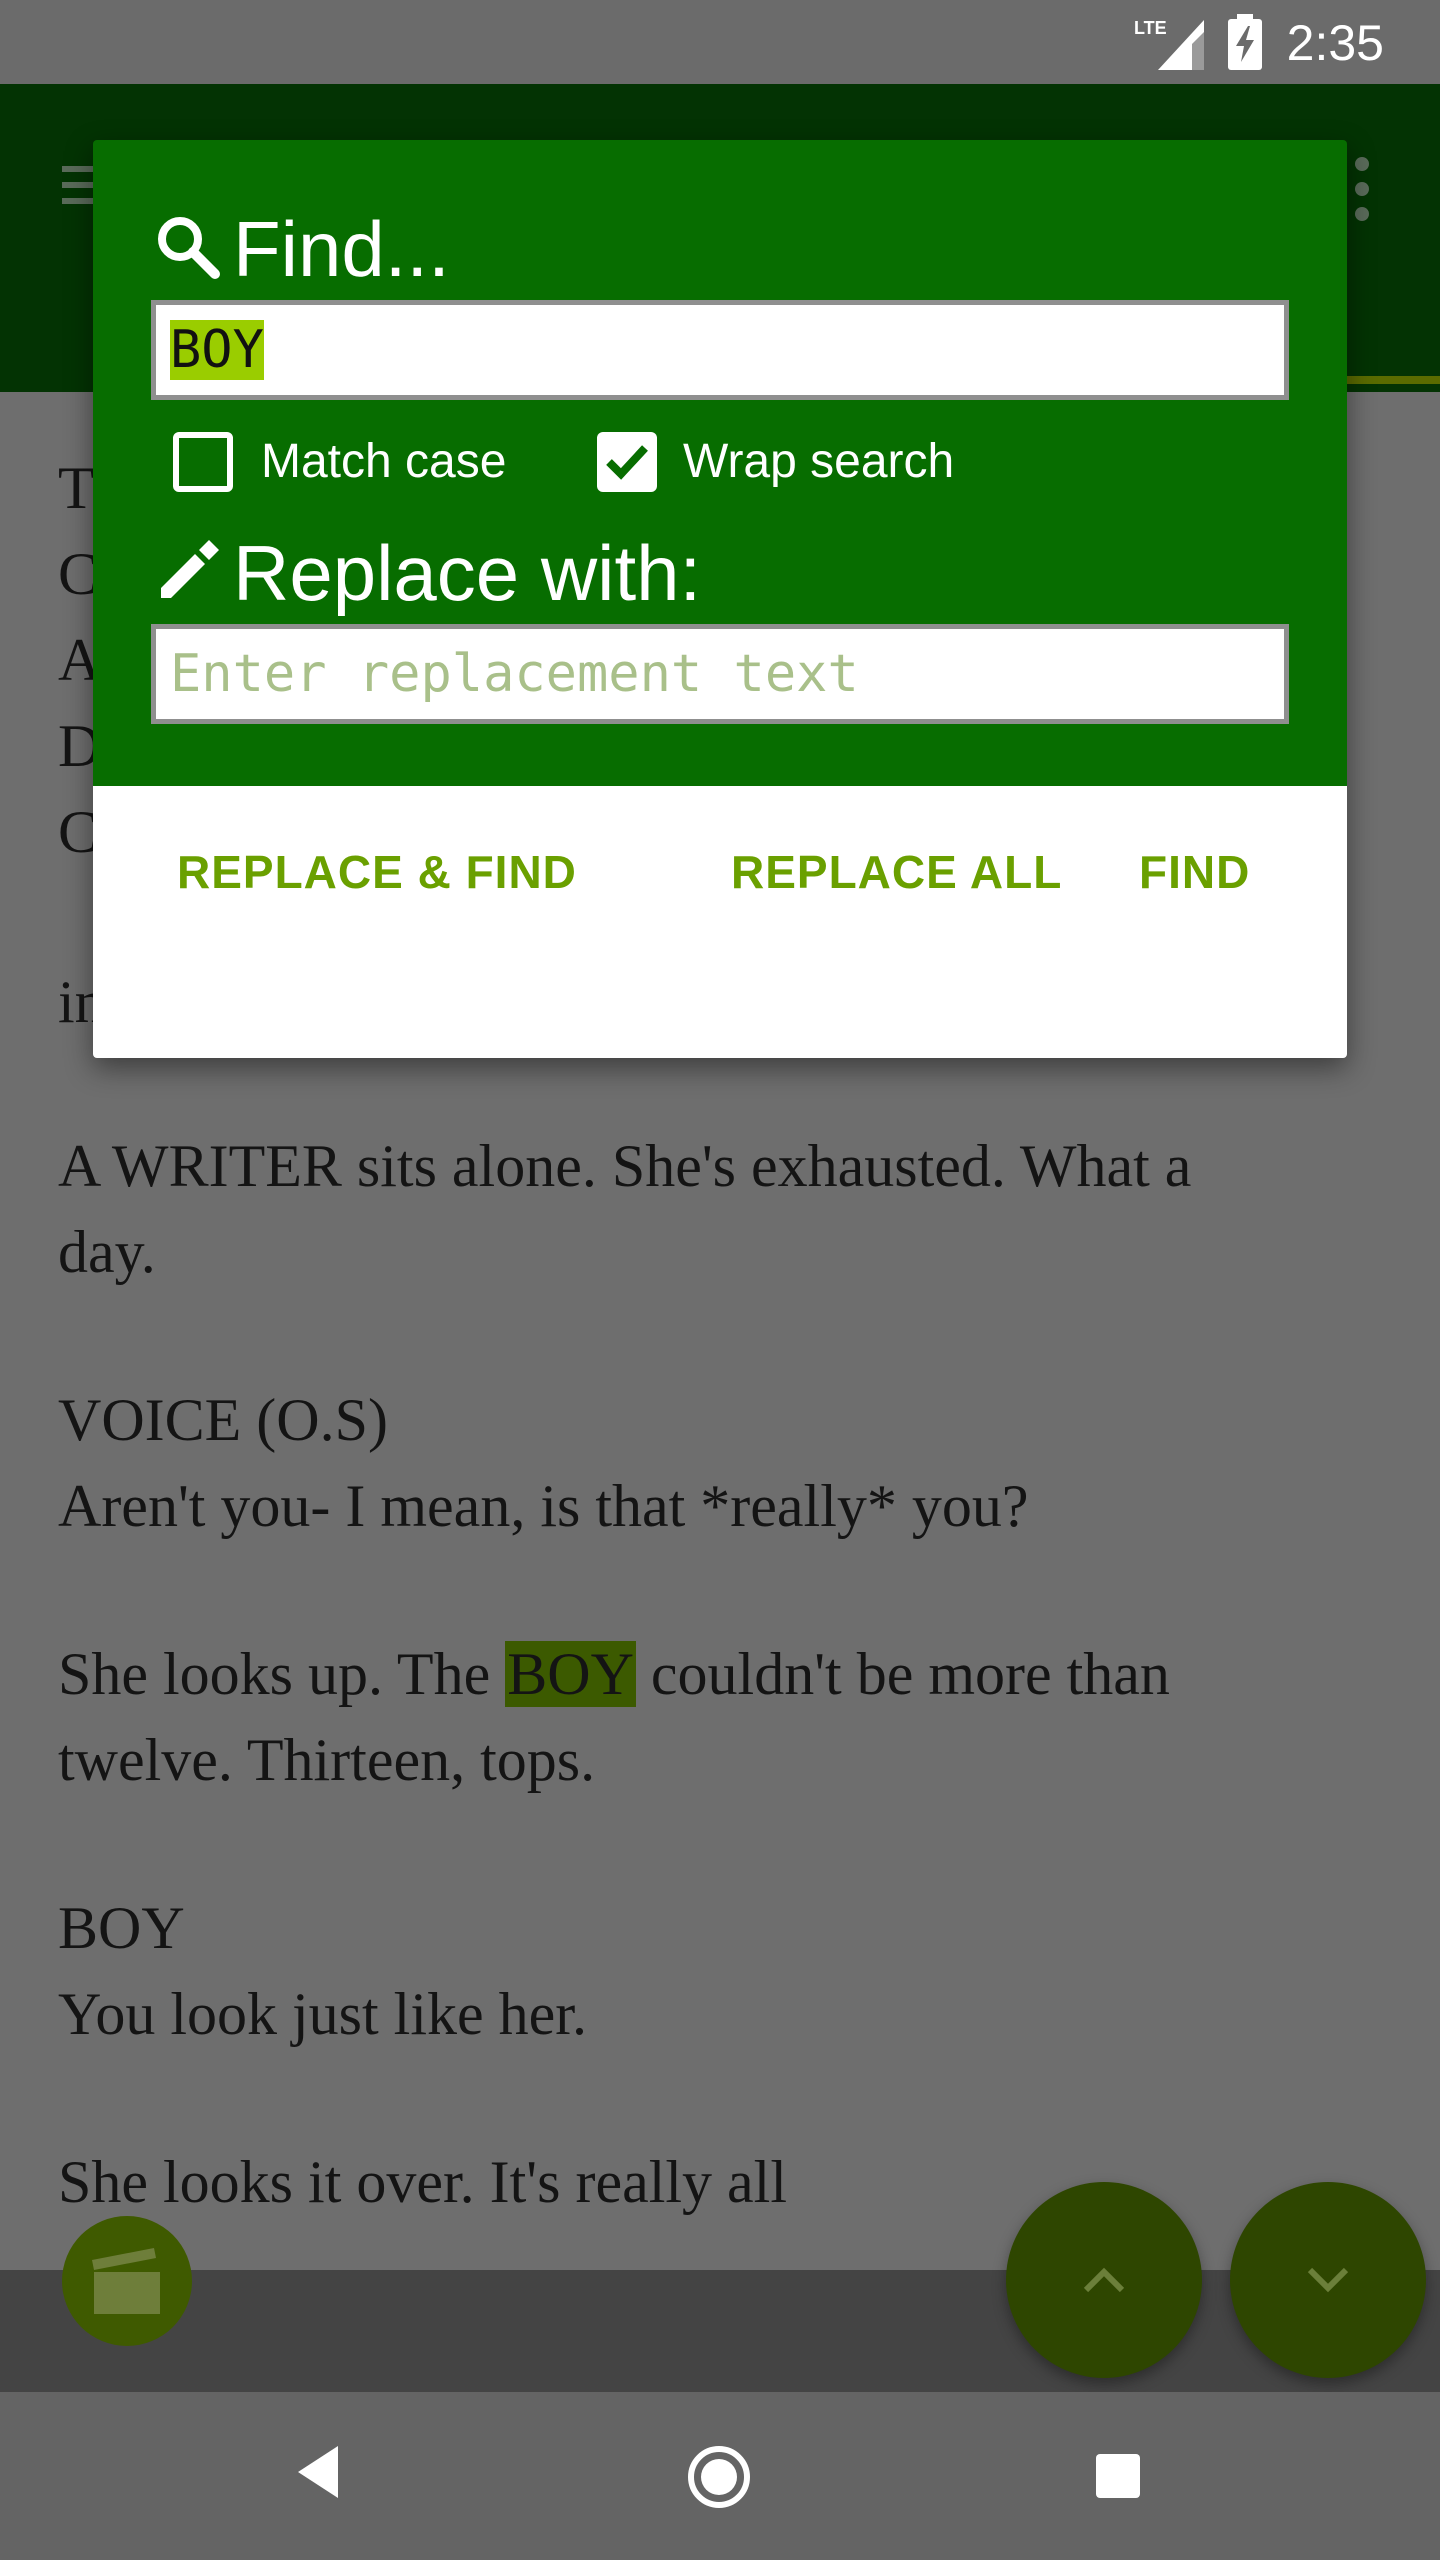 This screenshot has width=1440, height=2560. Describe the element at coordinates (1335, 43) in the screenshot. I see `status-time: 2:35` at that location.